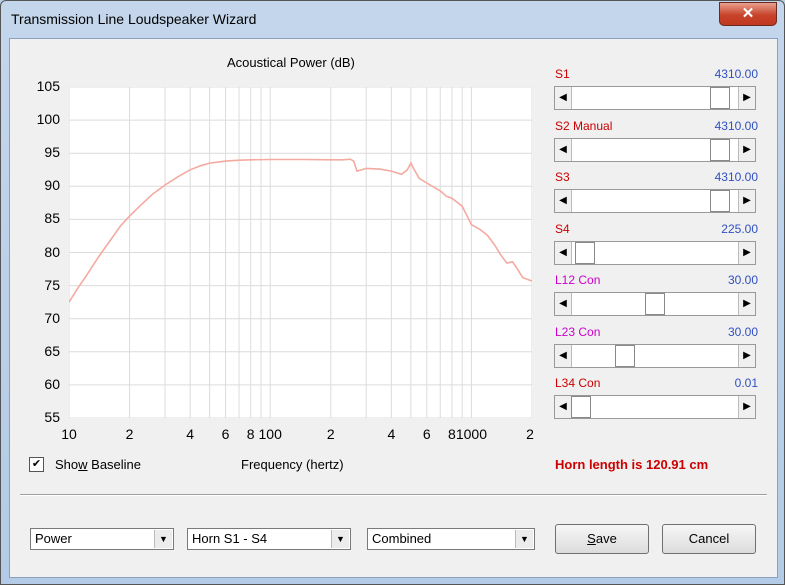 The height and width of the screenshot is (585, 785). I want to click on slider-label: L34 Con, so click(578, 383).